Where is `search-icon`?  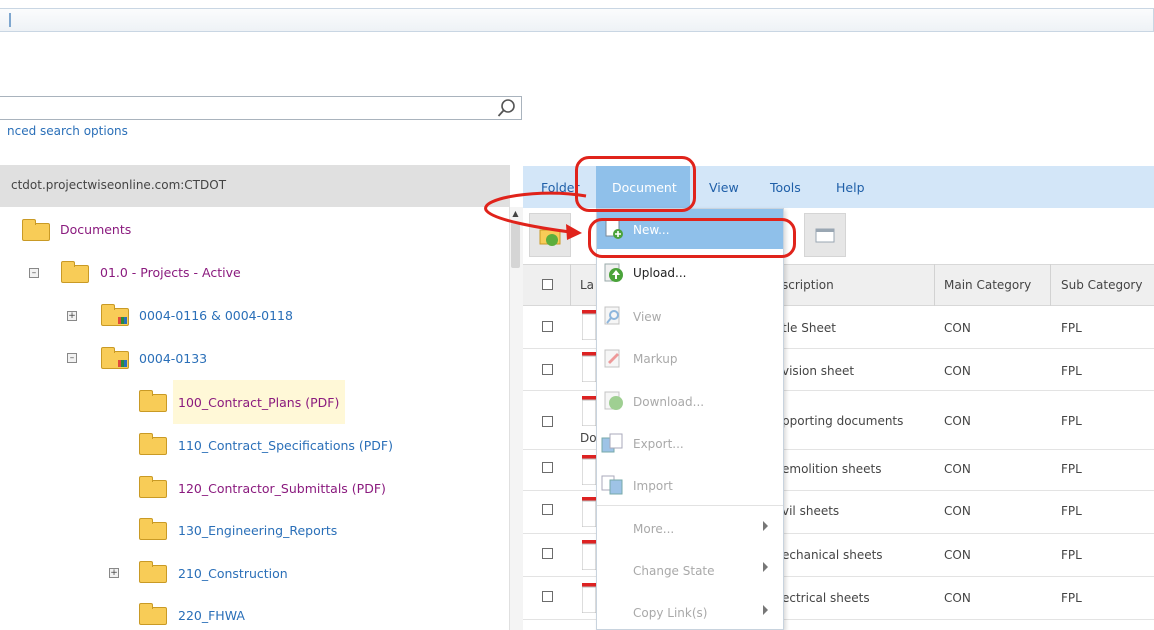 search-icon is located at coordinates (507, 108).